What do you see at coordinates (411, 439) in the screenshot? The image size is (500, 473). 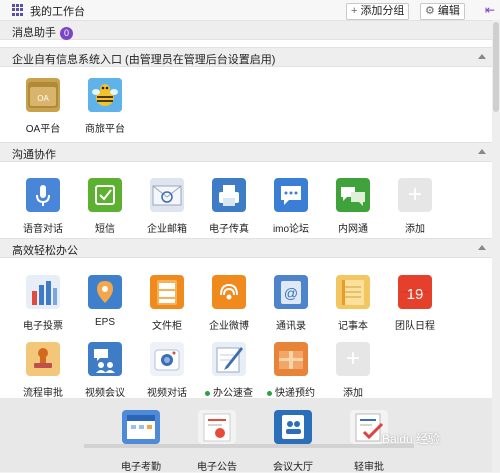 I see `baidu-watermark: Baidu 经验` at bounding box center [411, 439].